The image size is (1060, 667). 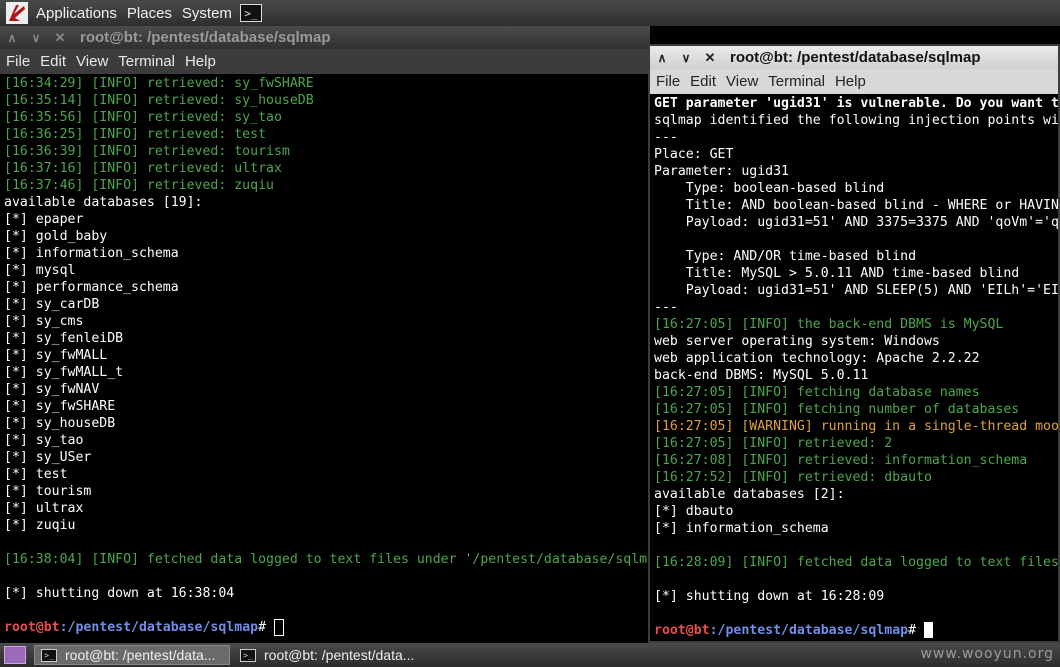 I want to click on menubar: File Edit View Terminal Help, so click(x=854, y=81).